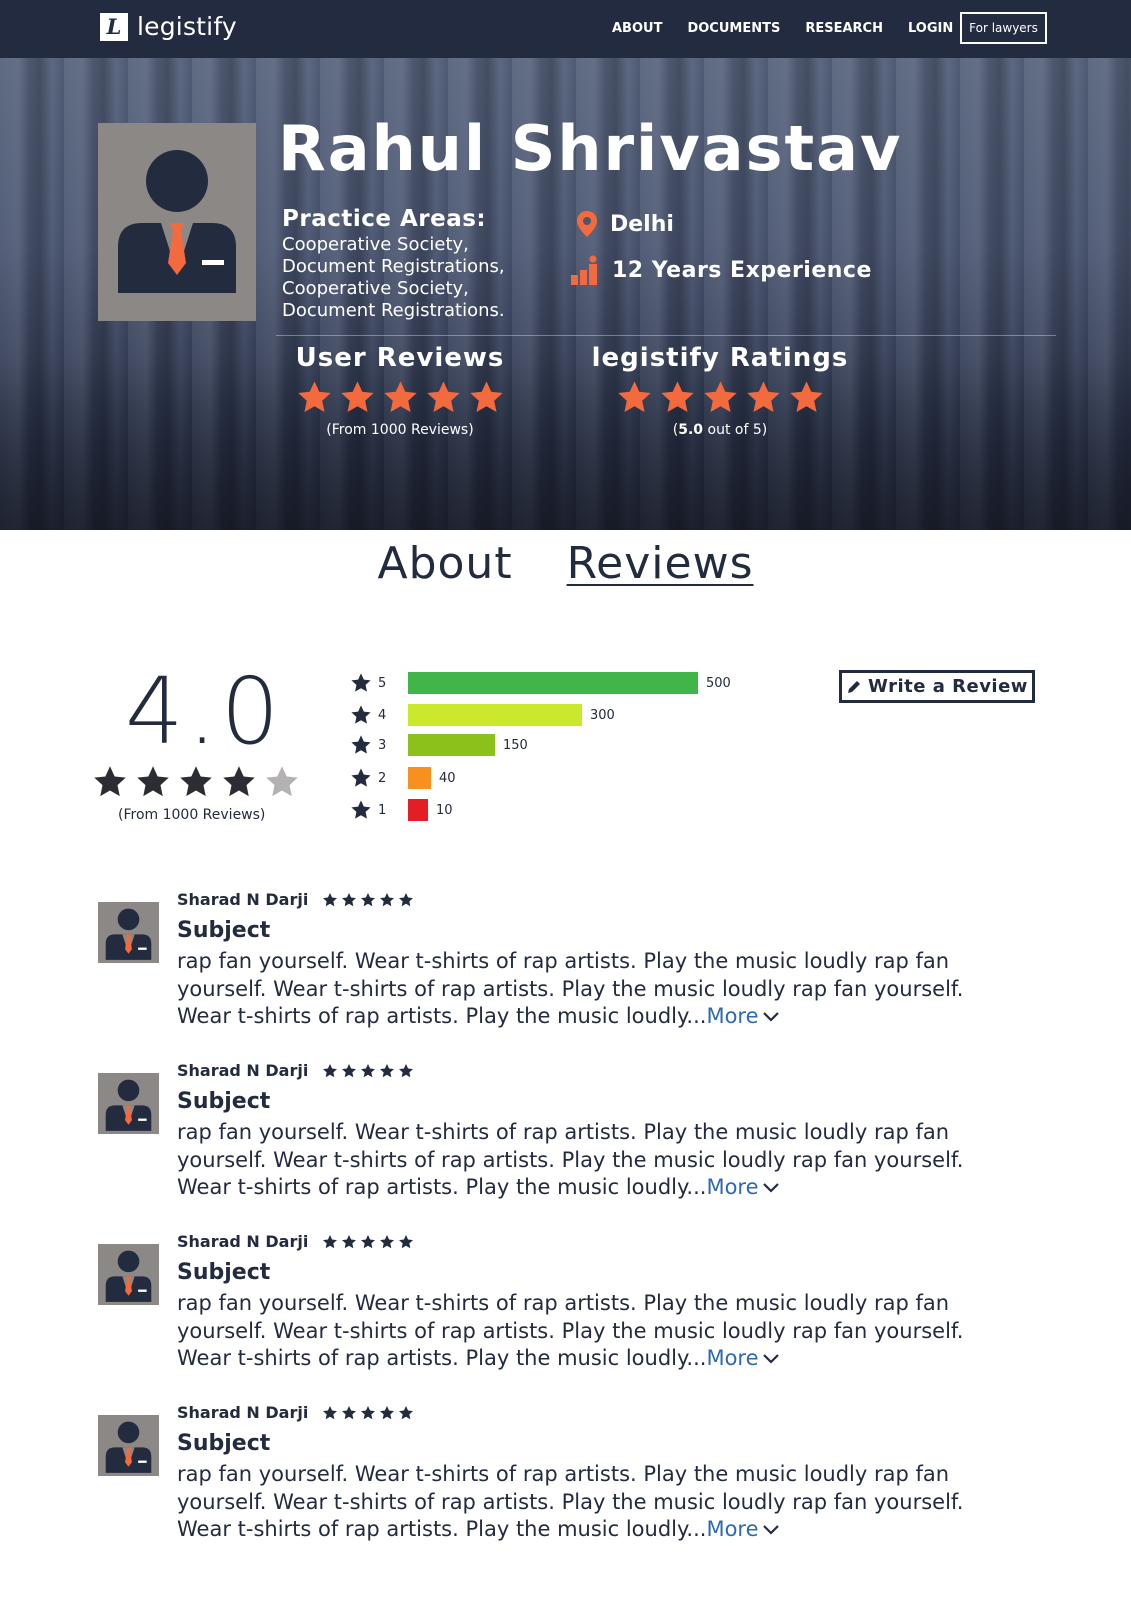 The height and width of the screenshot is (1600, 1131). What do you see at coordinates (400, 390) in the screenshot?
I see `user-reviews-block: User Reviews (From 1000 Reviews)` at bounding box center [400, 390].